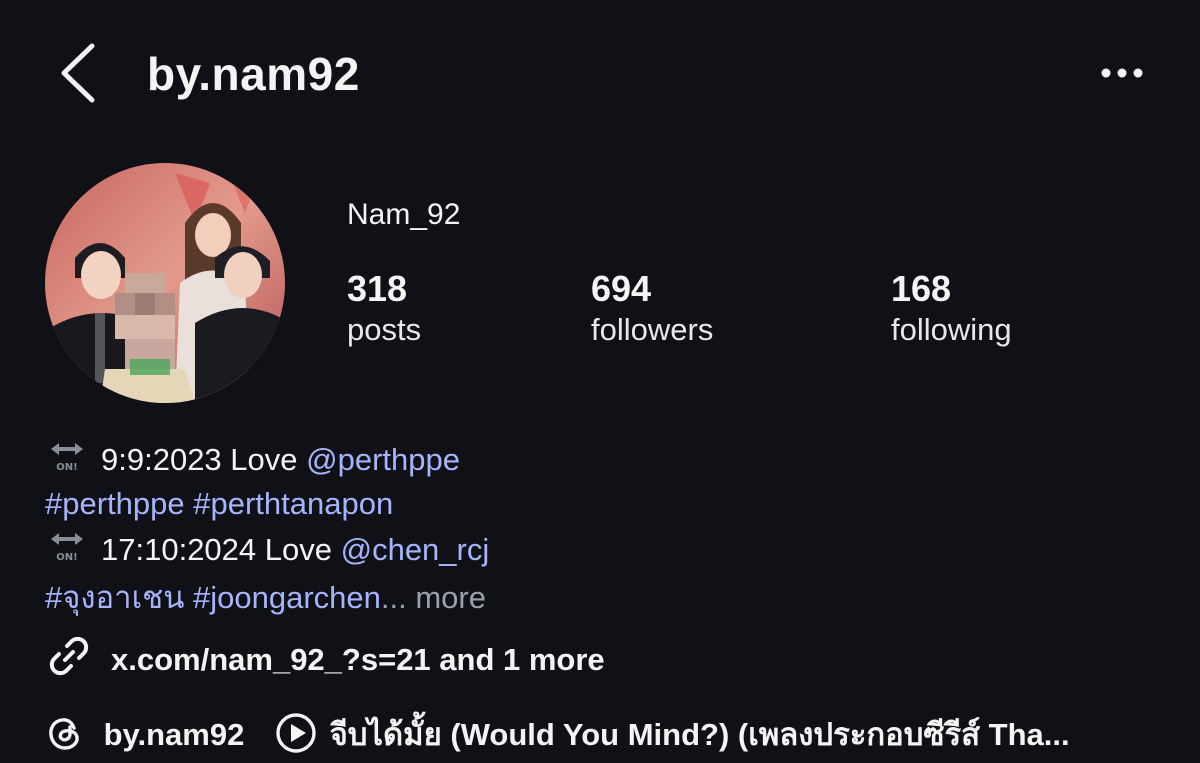 This screenshot has width=1200, height=763. What do you see at coordinates (921, 288) in the screenshot?
I see `stat-value: 168` at bounding box center [921, 288].